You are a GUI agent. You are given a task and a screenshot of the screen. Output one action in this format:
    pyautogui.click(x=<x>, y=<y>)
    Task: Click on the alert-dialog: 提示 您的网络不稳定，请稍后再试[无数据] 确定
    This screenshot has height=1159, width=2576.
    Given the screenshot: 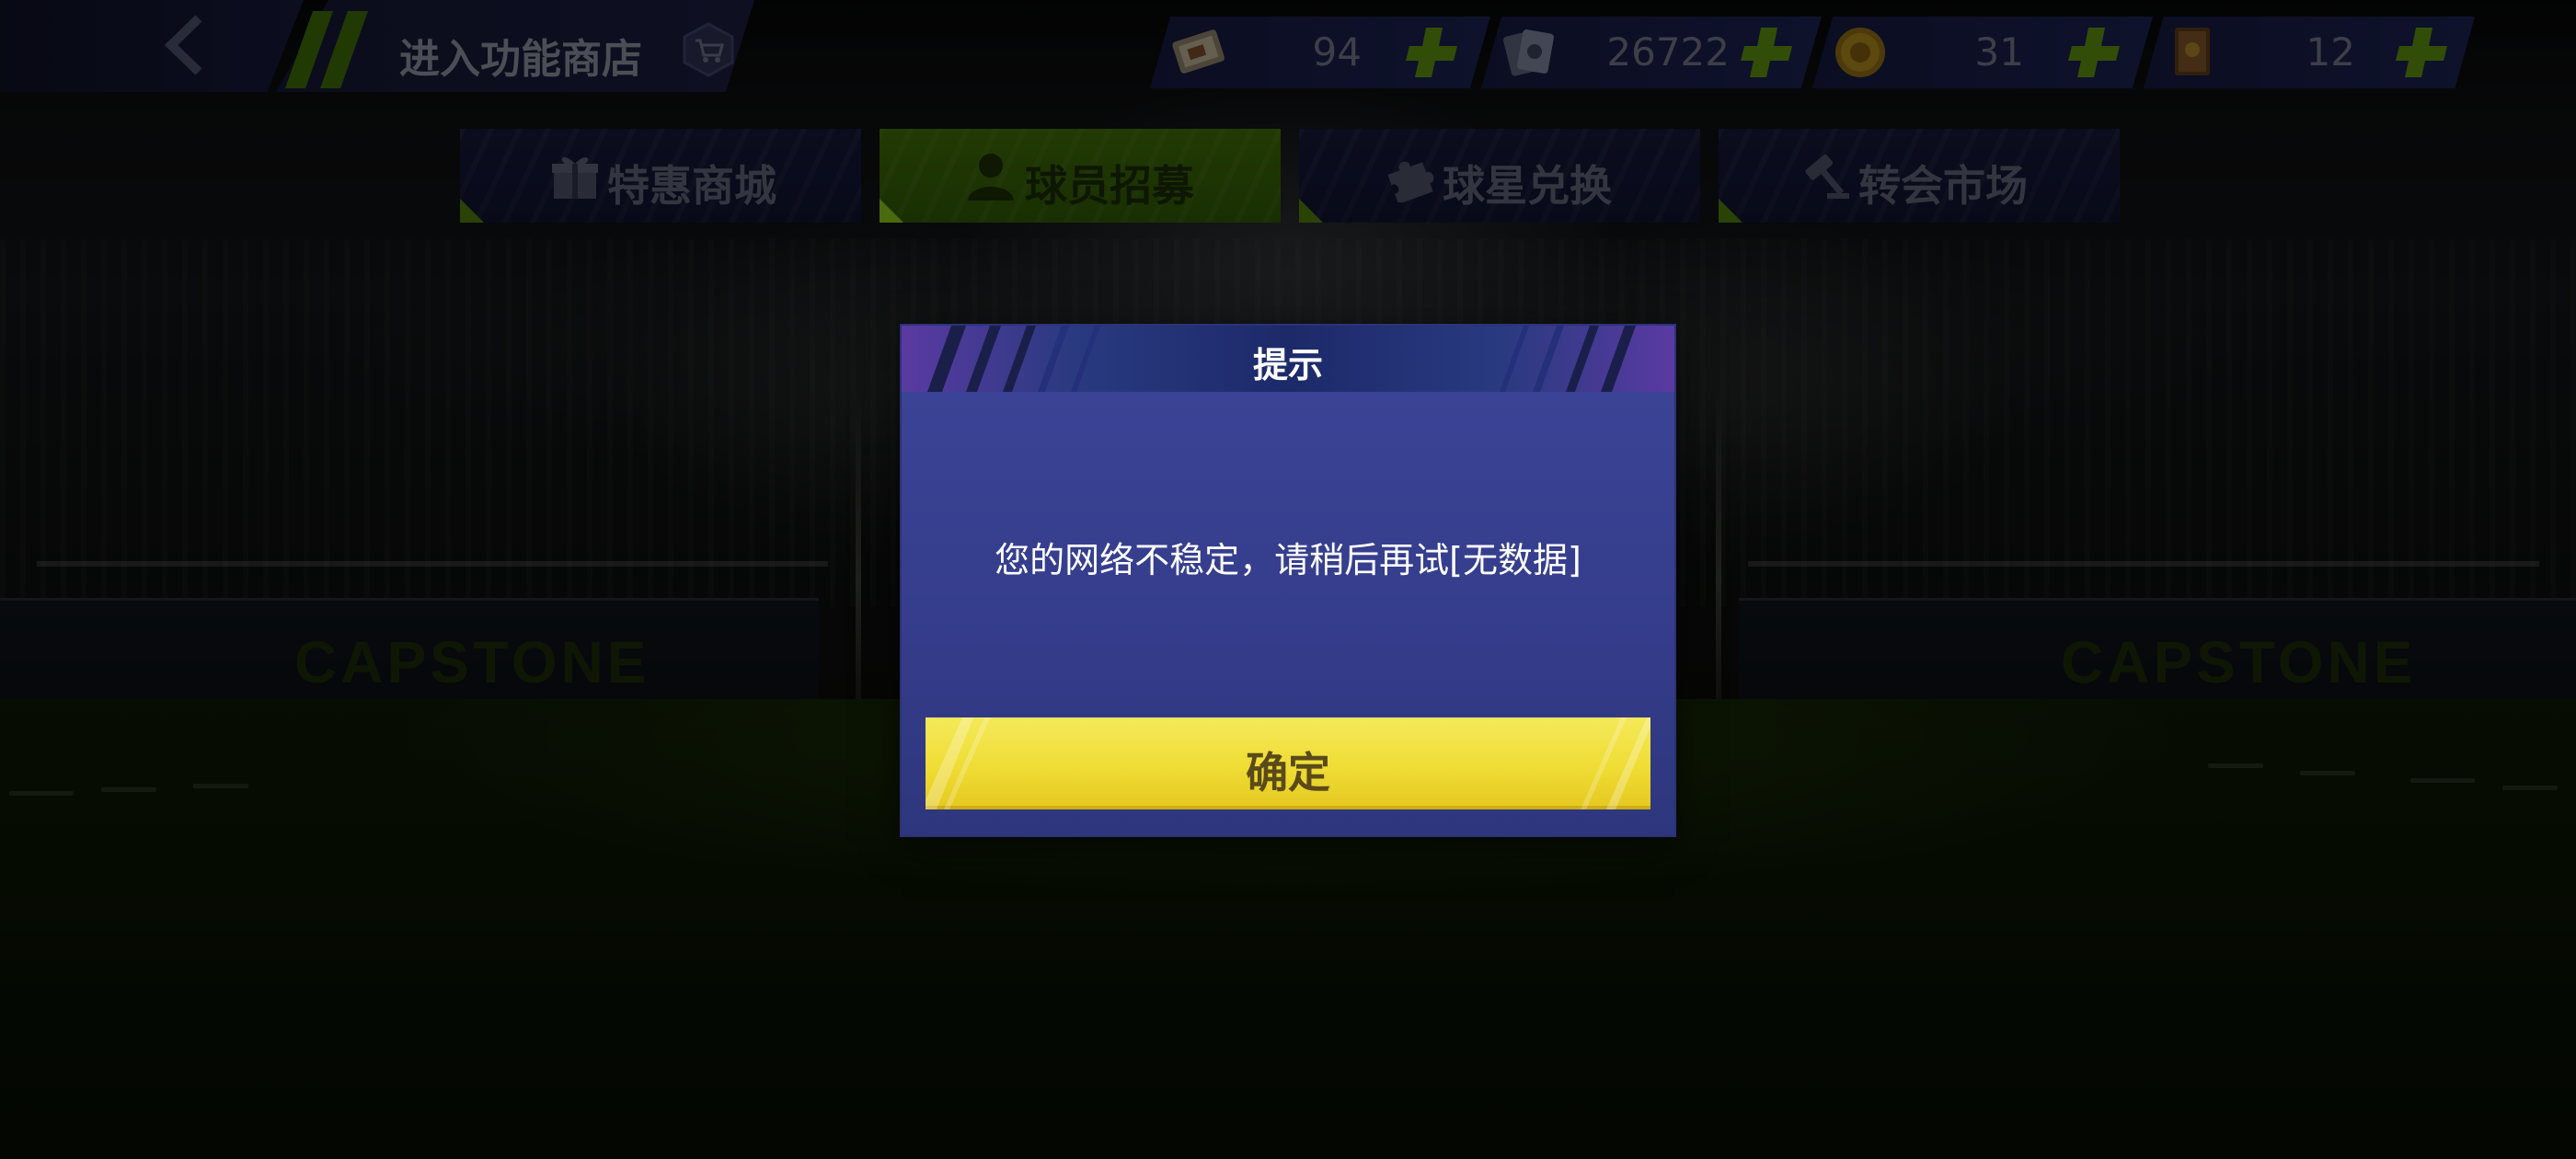 What is the action you would take?
    pyautogui.click(x=1288, y=580)
    